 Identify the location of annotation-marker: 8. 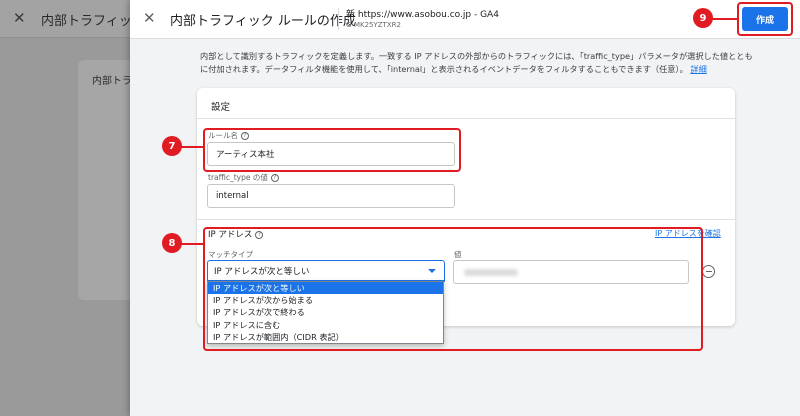
(172, 243).